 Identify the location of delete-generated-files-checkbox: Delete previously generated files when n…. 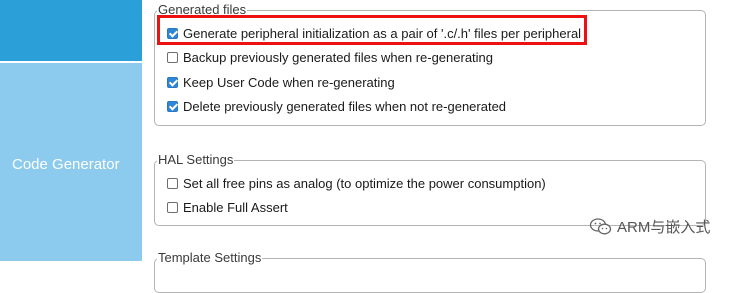
(336, 106).